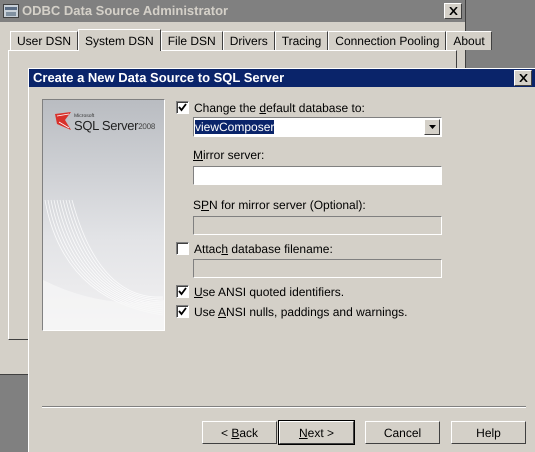 The height and width of the screenshot is (452, 535). Describe the element at coordinates (191, 40) in the screenshot. I see `tab: File DSN` at that location.